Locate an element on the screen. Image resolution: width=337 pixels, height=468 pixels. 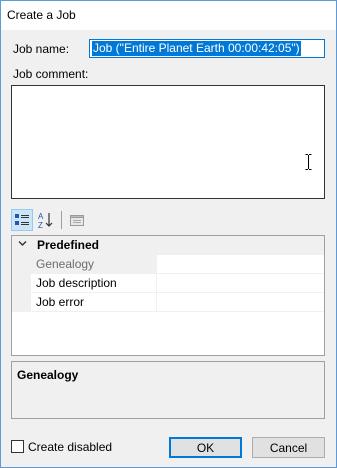
ok-button: OK is located at coordinates (205, 447).